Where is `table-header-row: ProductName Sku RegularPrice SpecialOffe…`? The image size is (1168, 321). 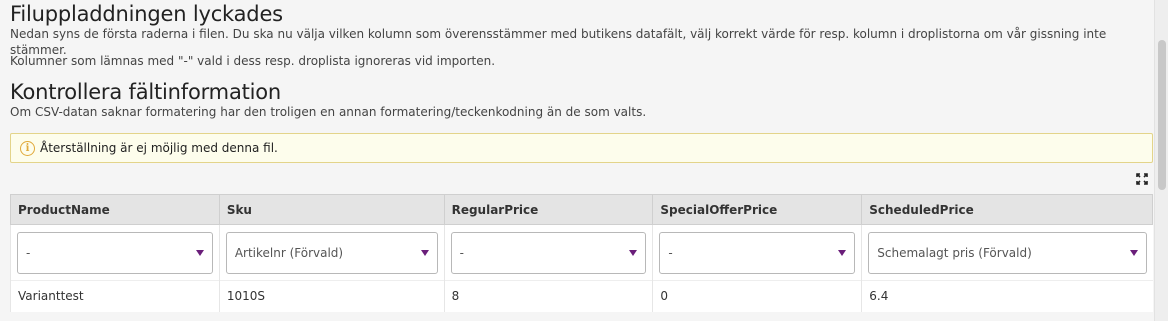 table-header-row: ProductName Sku RegularPrice SpecialOffe… is located at coordinates (581, 209).